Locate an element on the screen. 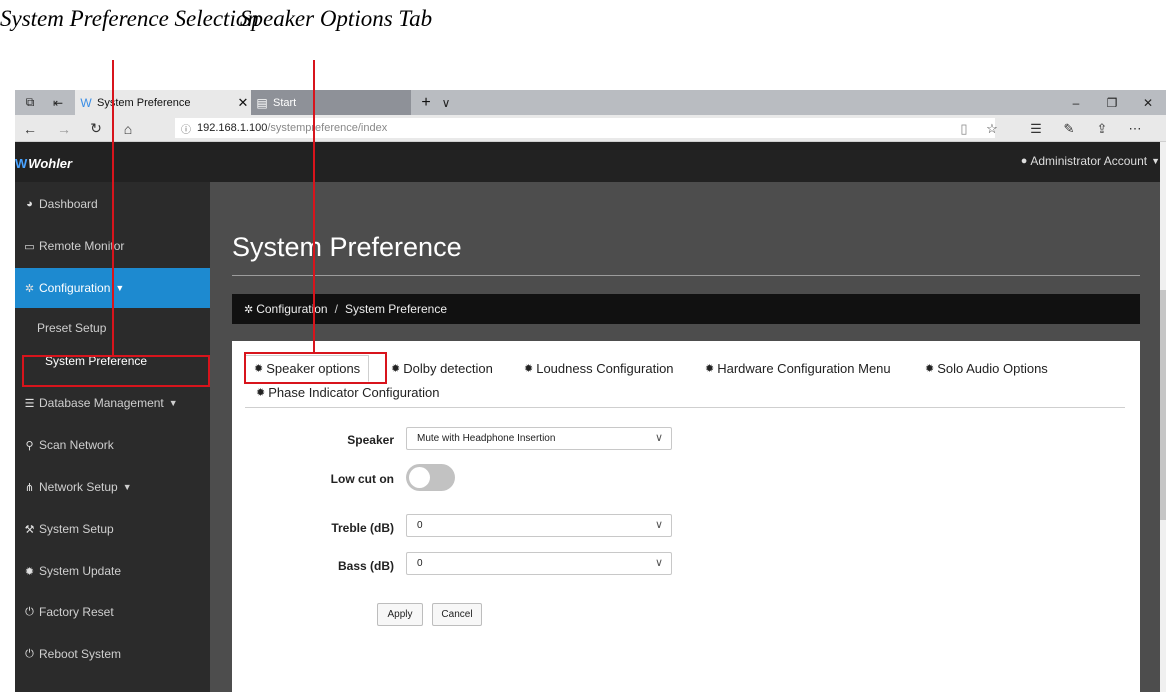  forward-arrow-icon: → is located at coordinates (64, 128).